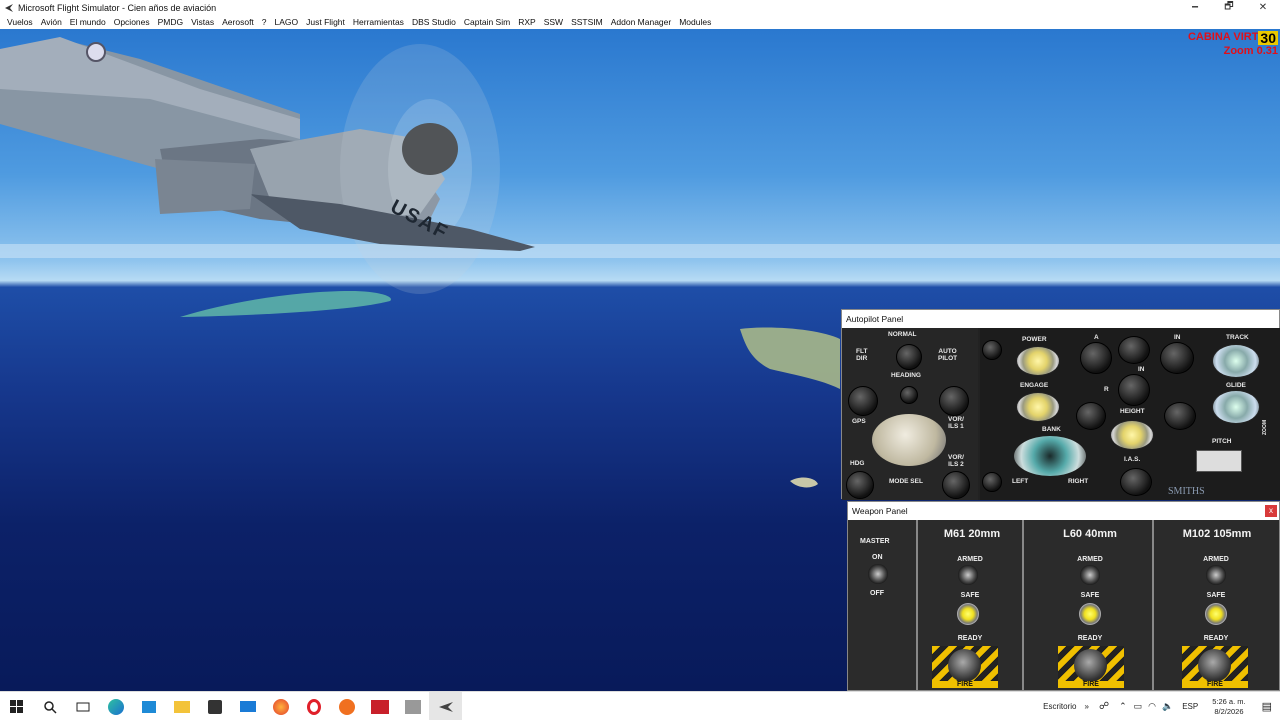 This screenshot has height=720, width=1280. Describe the element at coordinates (1236, 407) in the screenshot. I see `glide-button` at that location.